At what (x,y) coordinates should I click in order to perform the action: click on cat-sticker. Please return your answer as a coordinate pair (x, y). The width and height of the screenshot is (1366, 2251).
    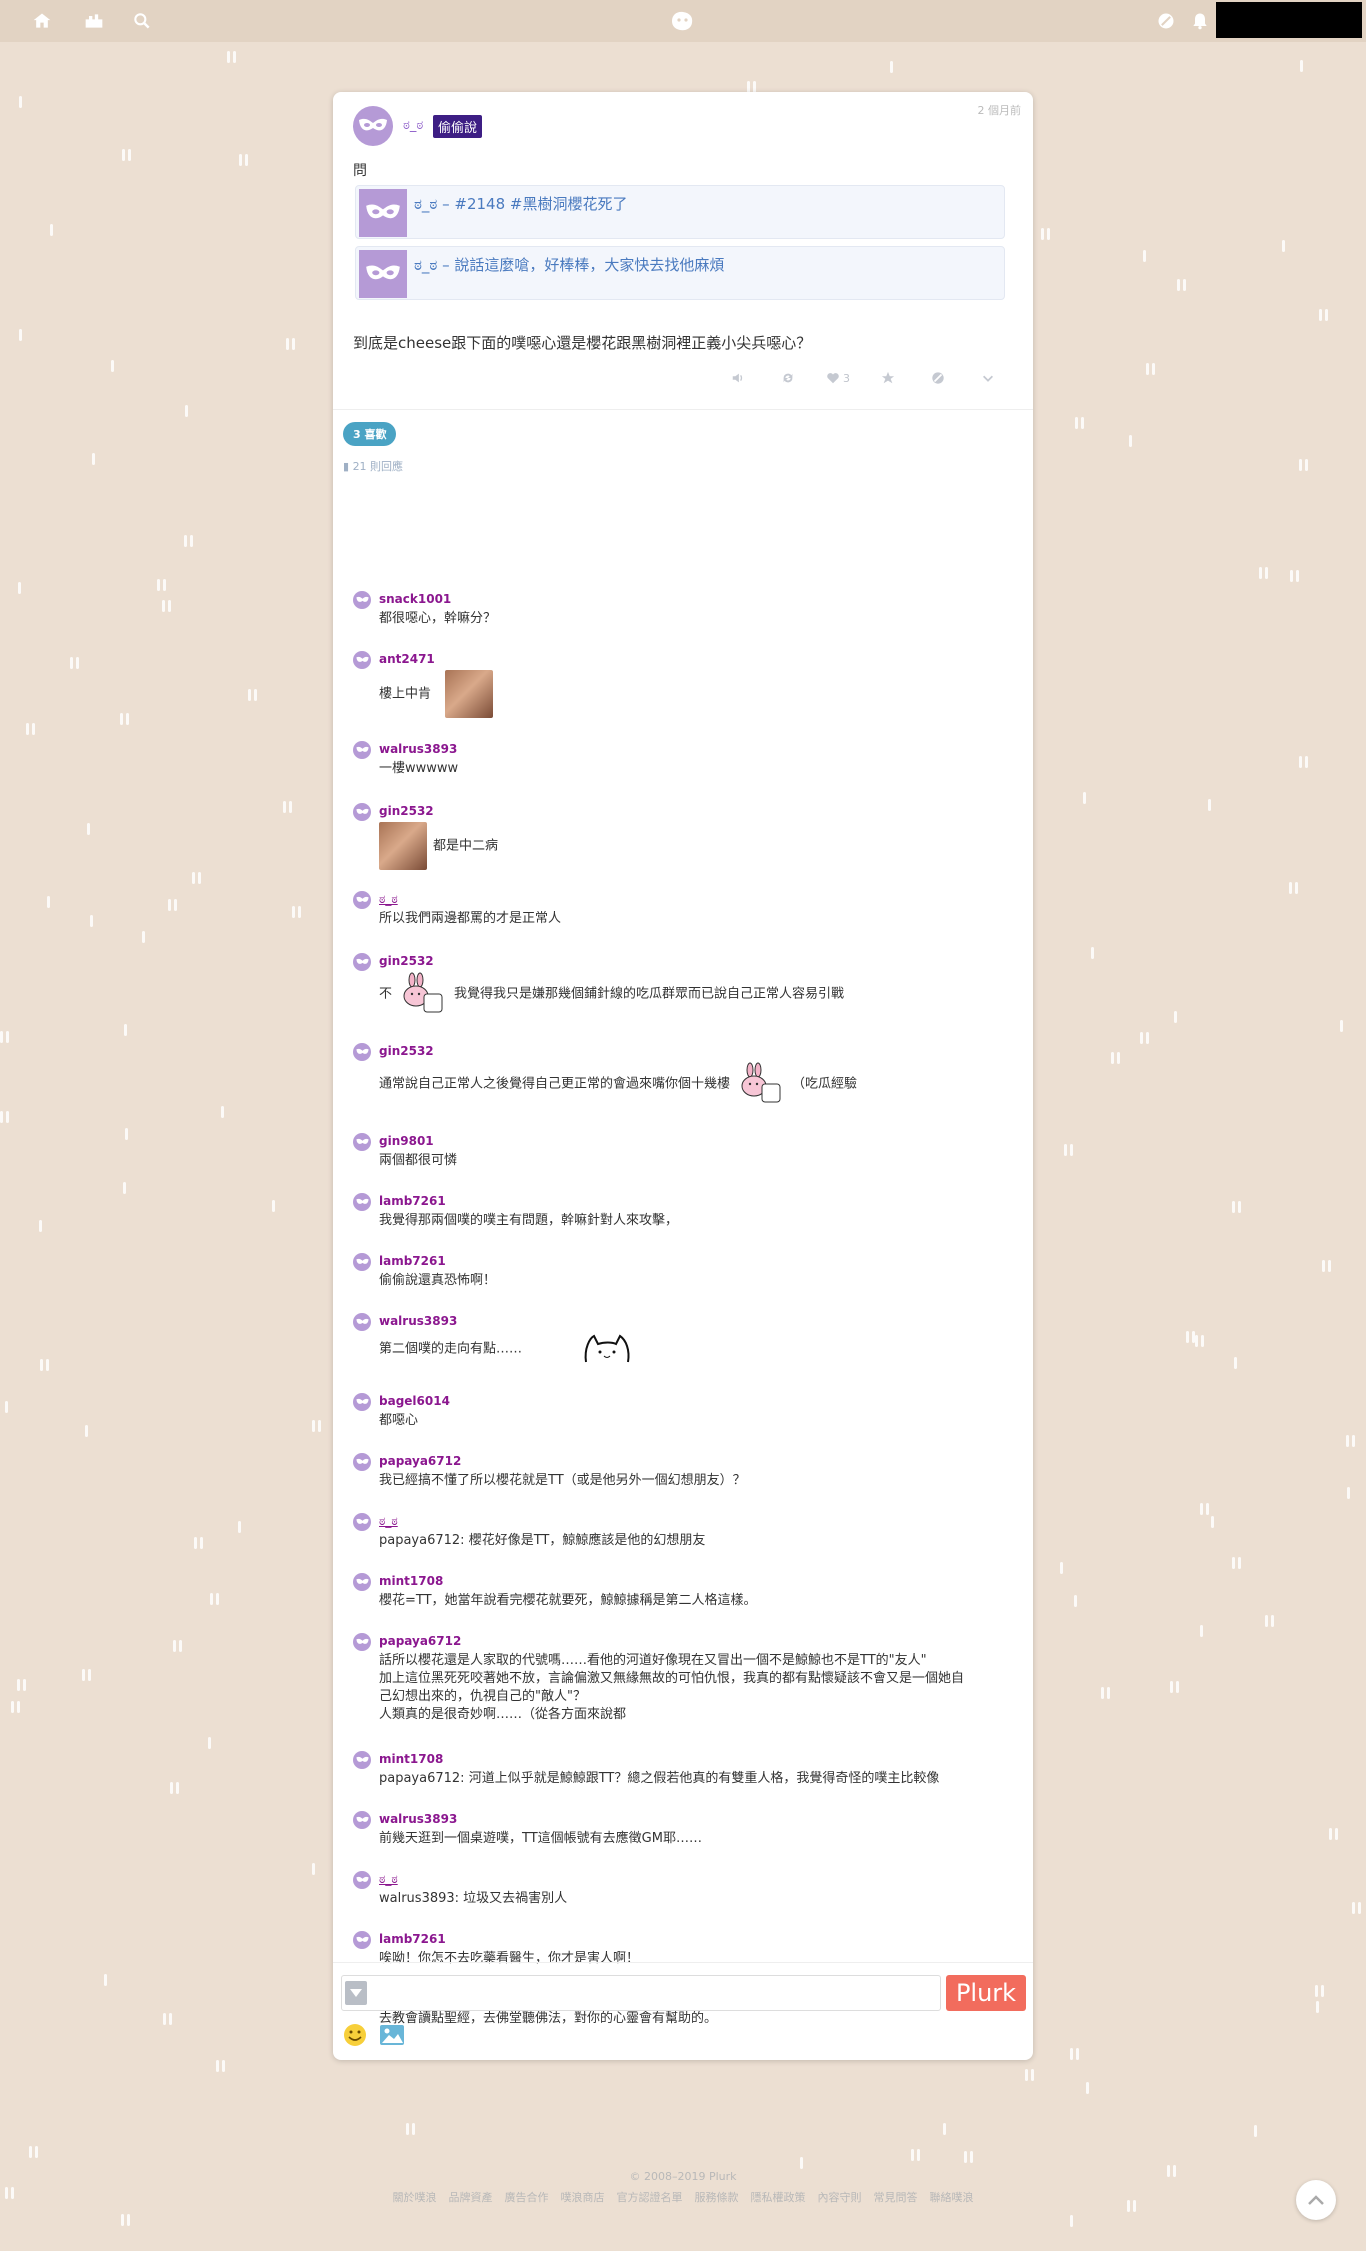
    Looking at the image, I should click on (607, 1348).